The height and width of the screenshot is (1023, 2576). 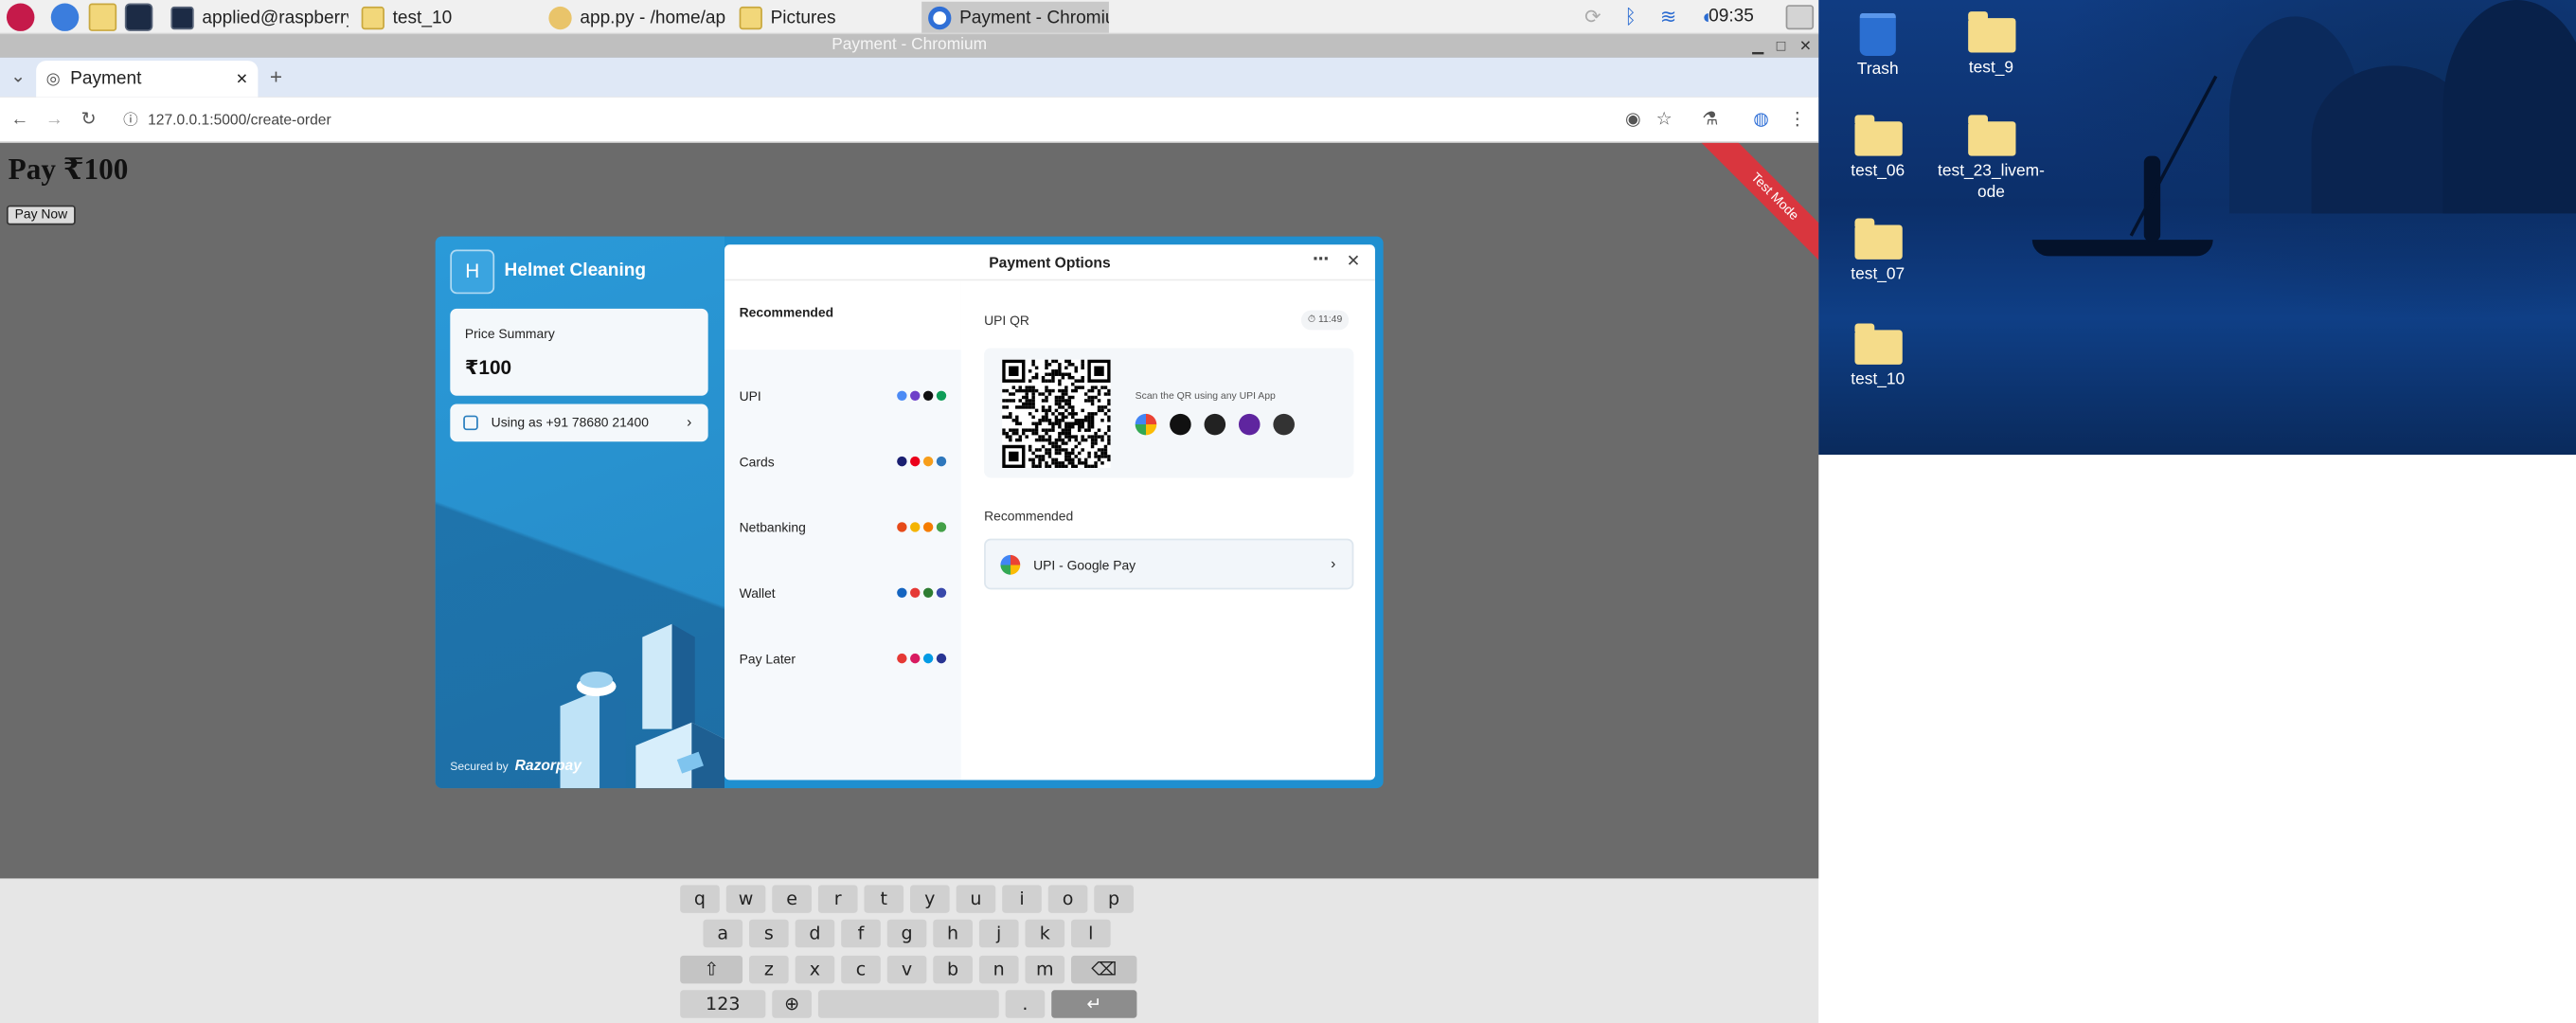 I want to click on chevron-right-icon: ›, so click(x=689, y=422).